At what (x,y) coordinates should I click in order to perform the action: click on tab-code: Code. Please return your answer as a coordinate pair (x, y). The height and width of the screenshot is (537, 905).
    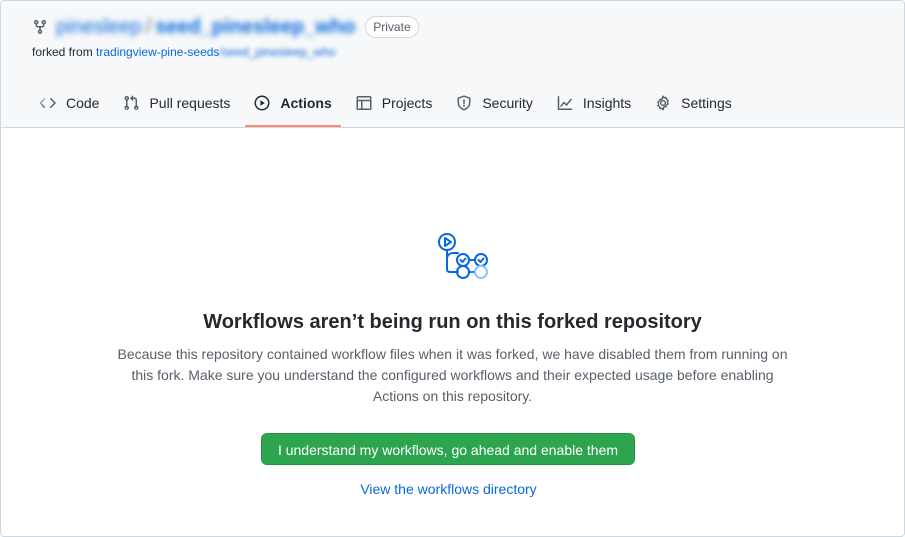
    Looking at the image, I should click on (69, 103).